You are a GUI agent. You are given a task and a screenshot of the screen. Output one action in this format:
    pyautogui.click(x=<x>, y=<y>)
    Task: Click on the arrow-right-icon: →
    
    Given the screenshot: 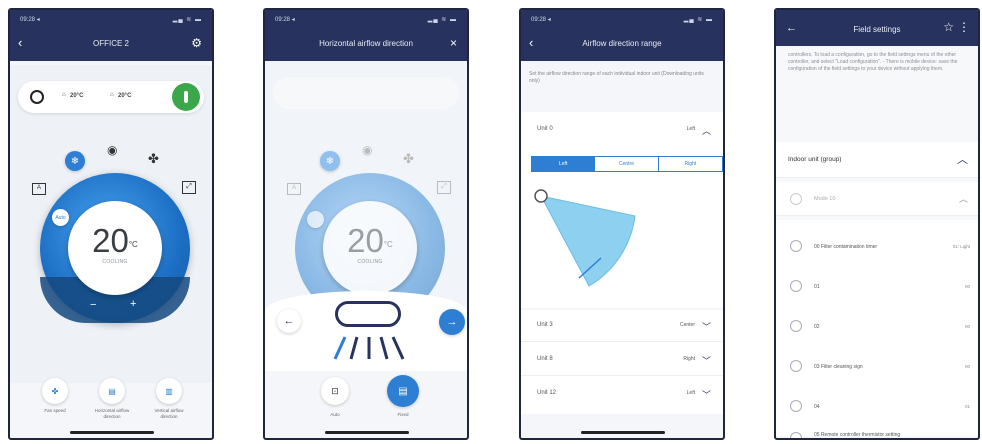 What is the action you would take?
    pyautogui.click(x=452, y=322)
    